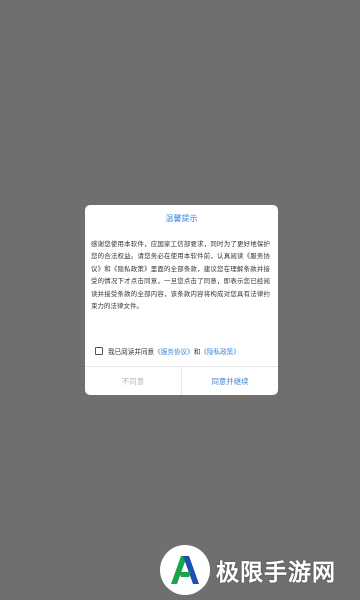 This screenshot has height=600, width=360. I want to click on agree-checkbox, so click(99, 351).